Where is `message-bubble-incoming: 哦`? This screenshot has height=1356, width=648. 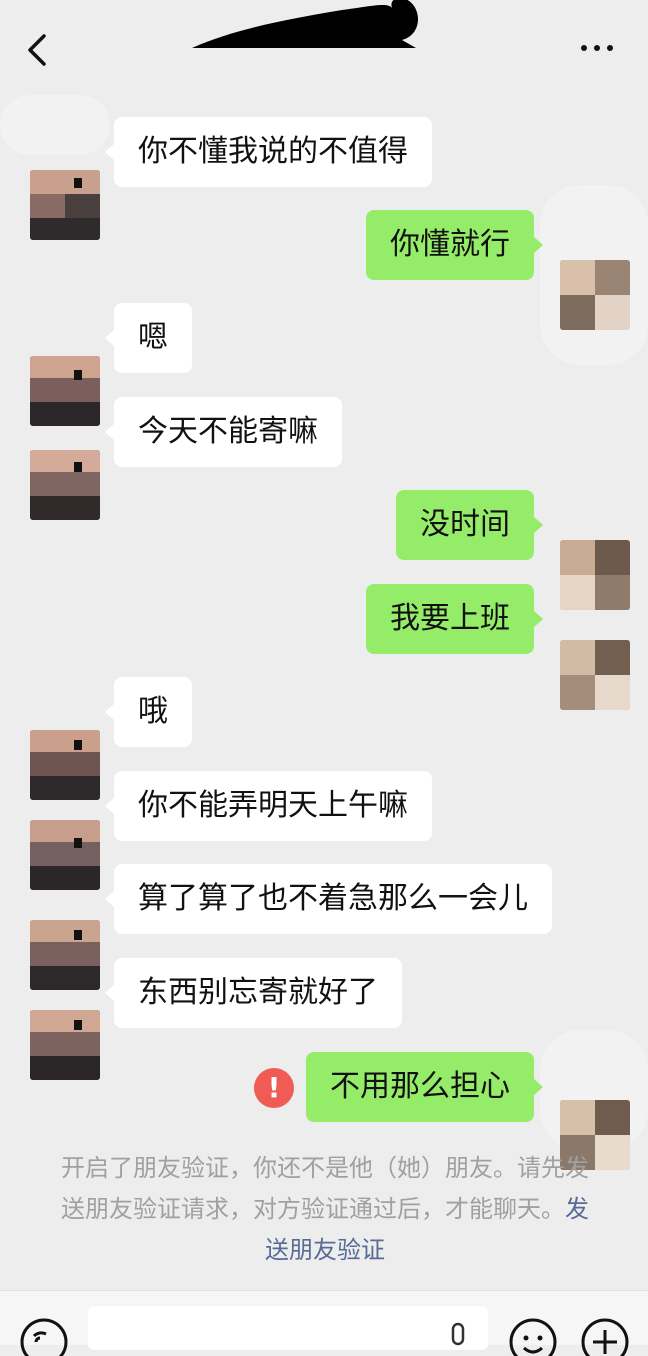
message-bubble-incoming: 哦 is located at coordinates (148, 712).